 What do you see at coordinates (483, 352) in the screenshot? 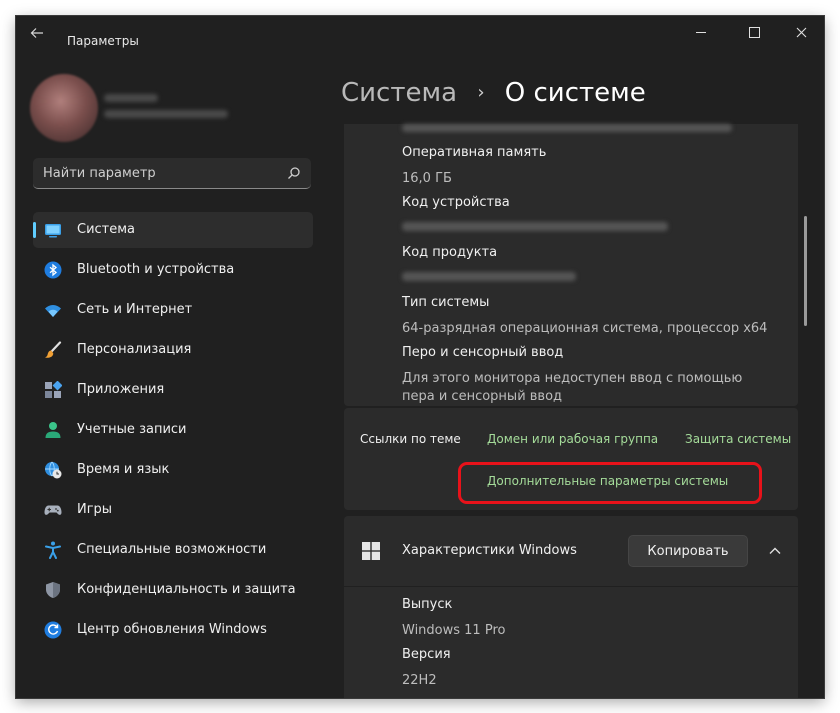
I see `pen-touch-label: Перо и сенсорный ввод` at bounding box center [483, 352].